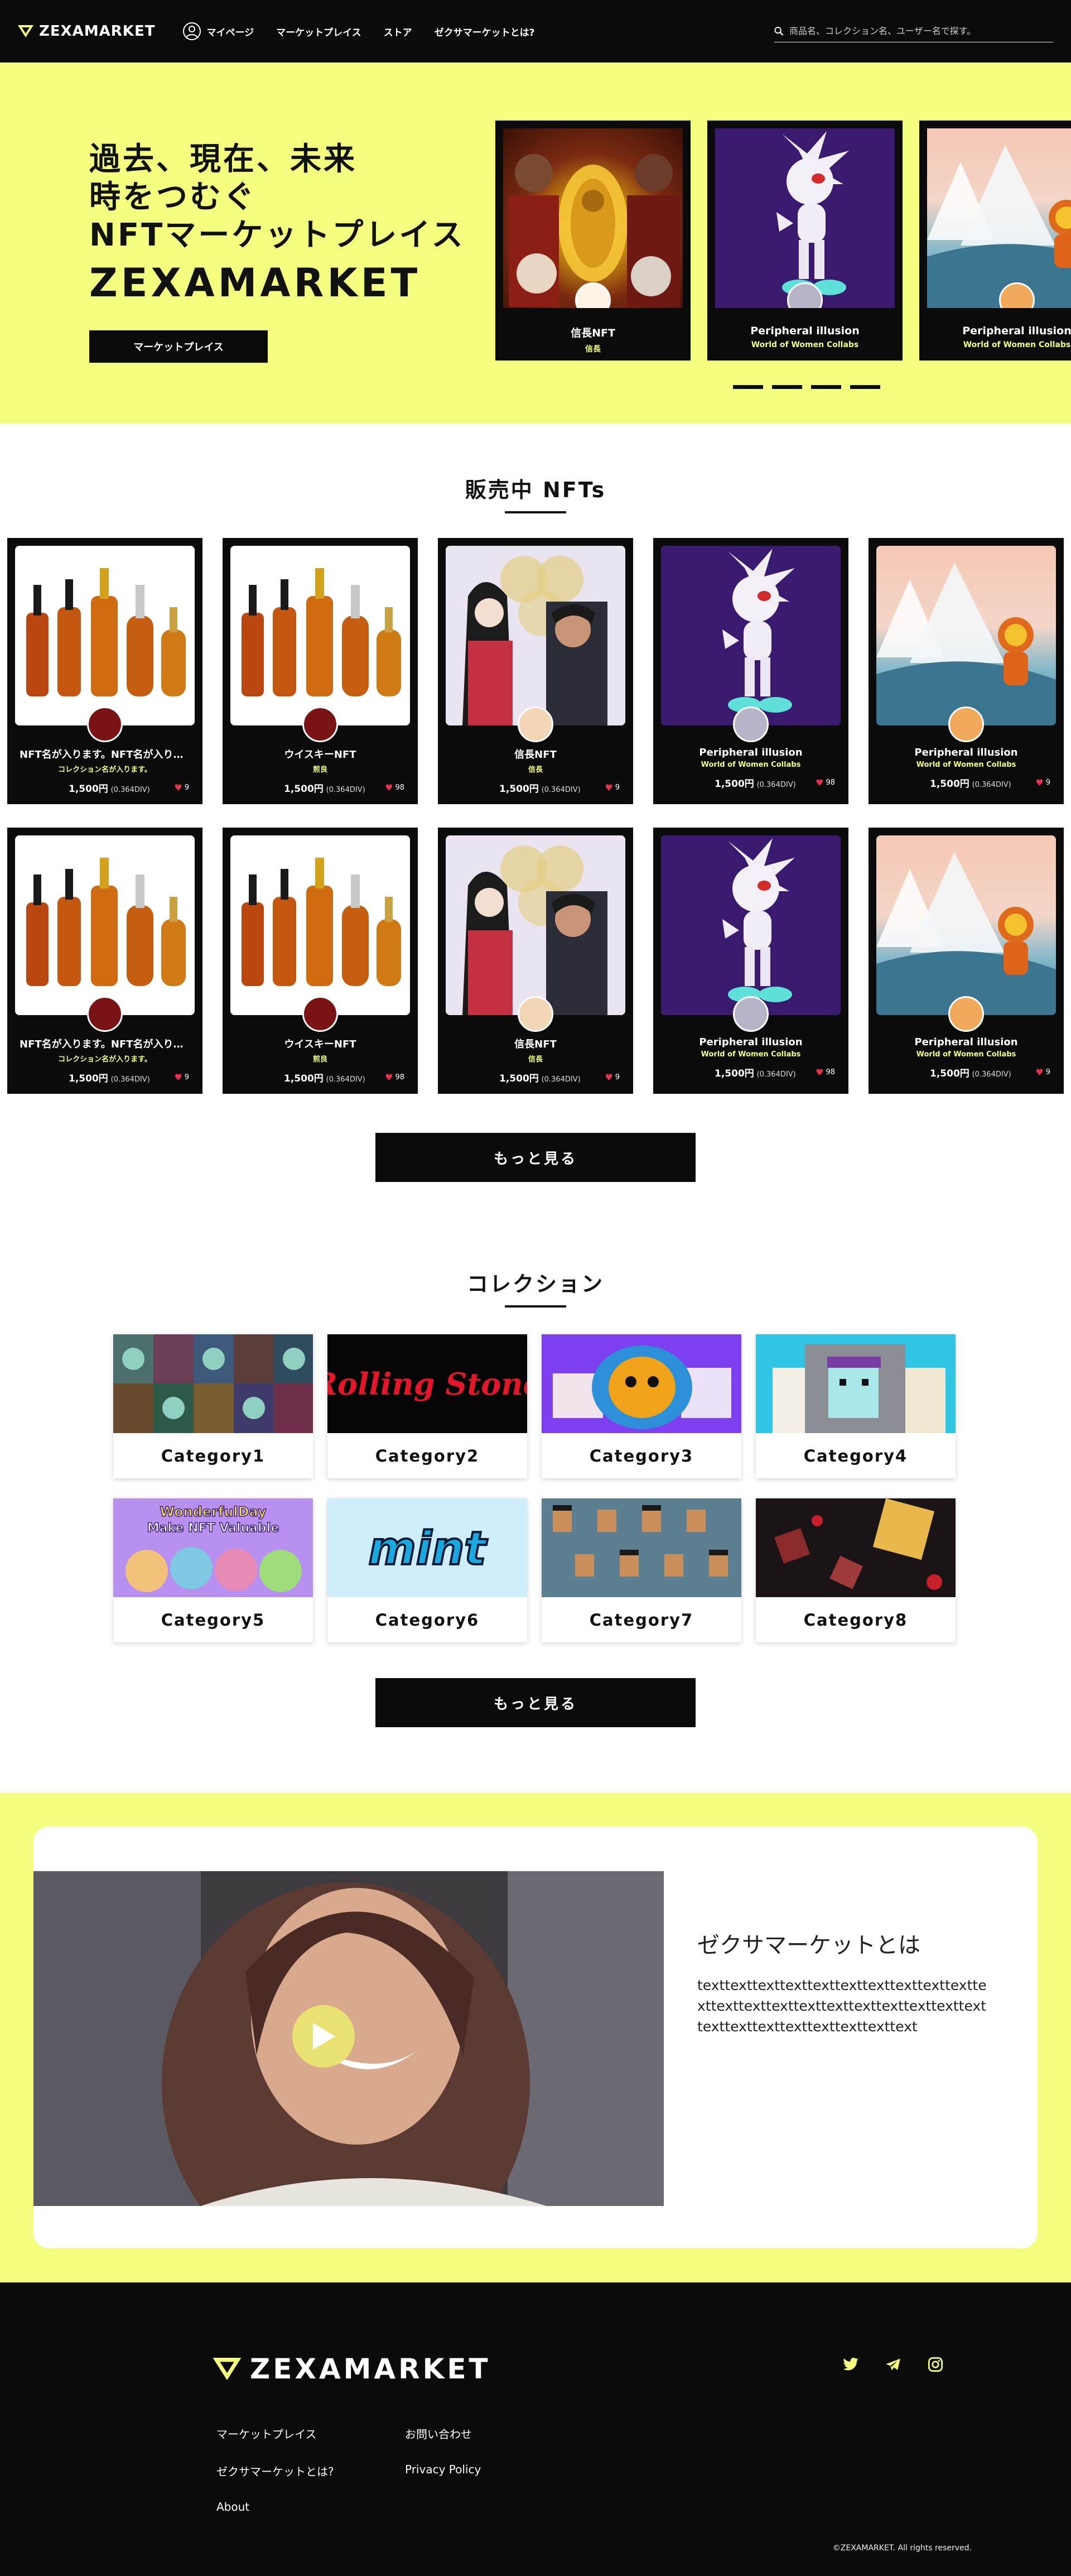 This screenshot has width=1071, height=2576. I want to click on collection-card: Category7, so click(641, 1570).